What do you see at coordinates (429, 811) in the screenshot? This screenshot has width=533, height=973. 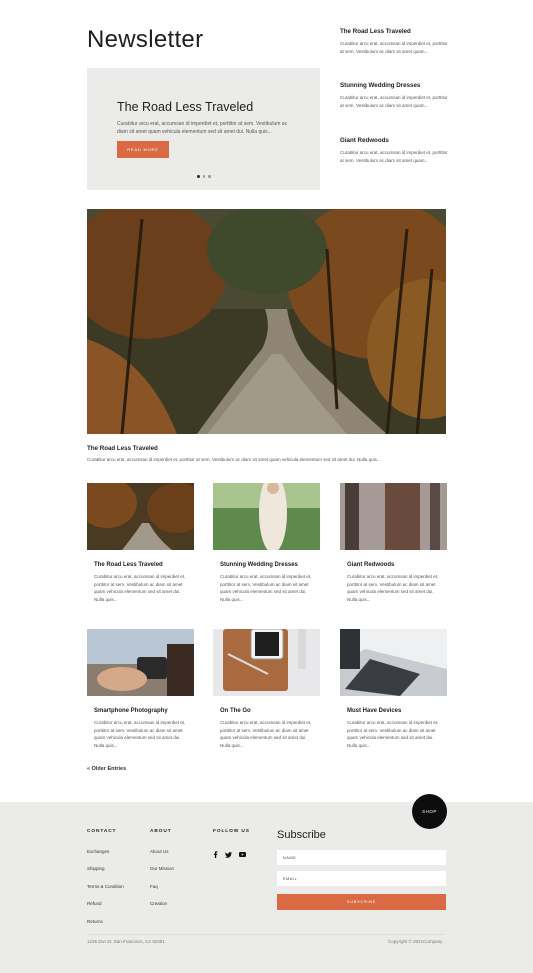 I see `shop-button: SHOP` at bounding box center [429, 811].